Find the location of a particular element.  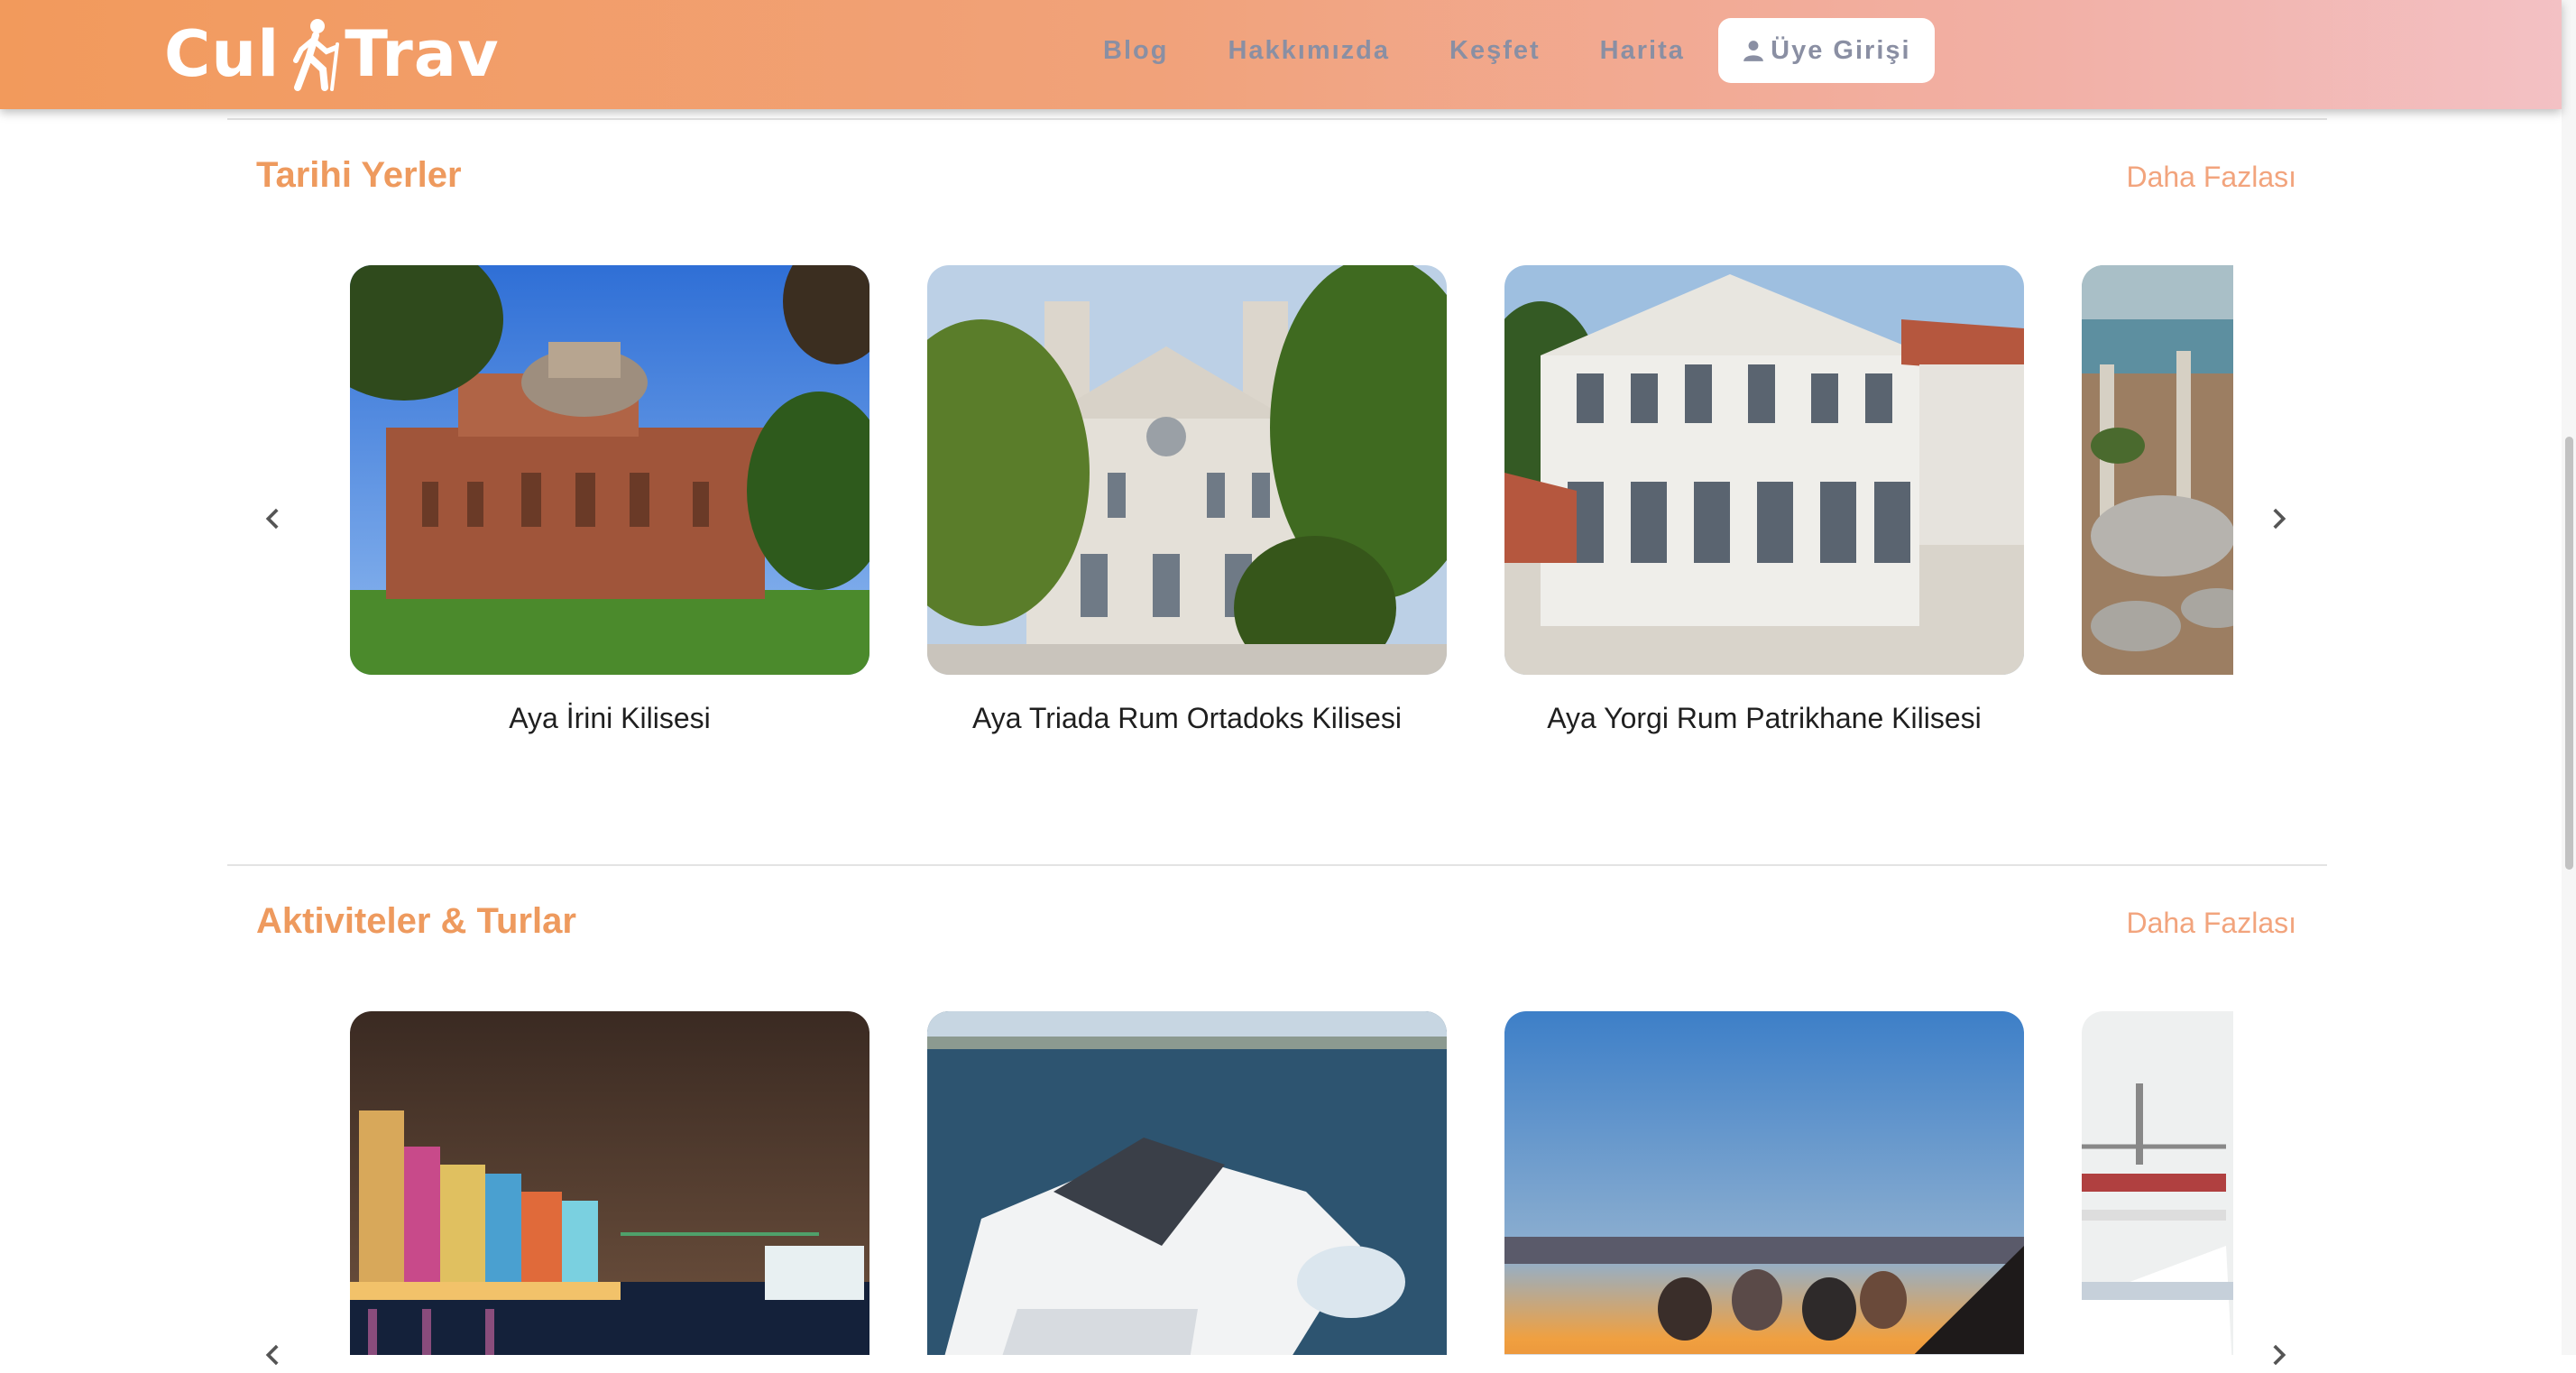

hiker-icon is located at coordinates (316, 55).